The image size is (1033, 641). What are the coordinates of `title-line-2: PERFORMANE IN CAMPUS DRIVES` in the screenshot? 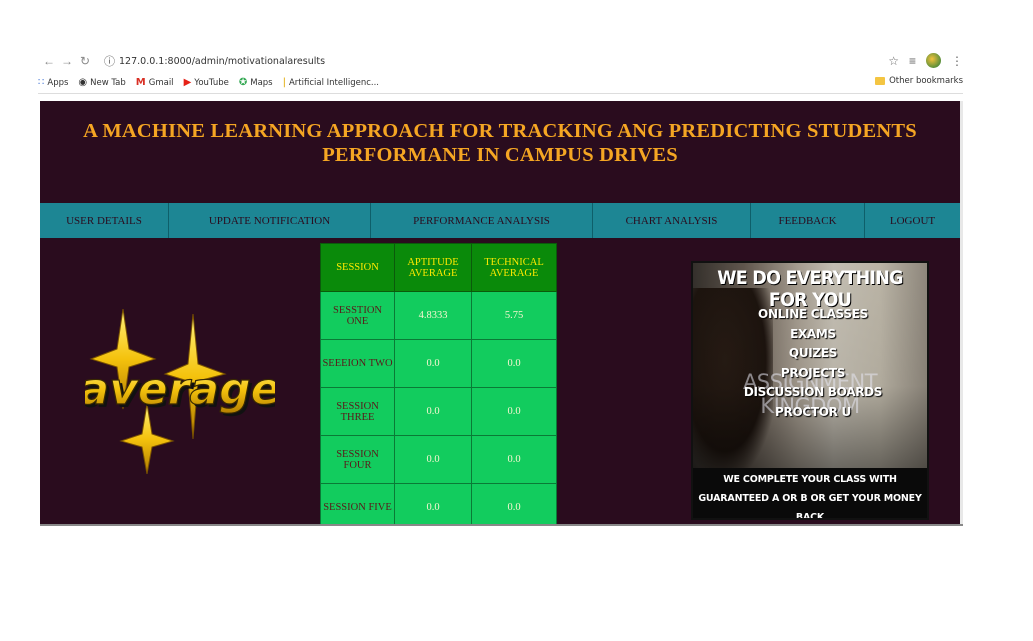 It's located at (500, 155).